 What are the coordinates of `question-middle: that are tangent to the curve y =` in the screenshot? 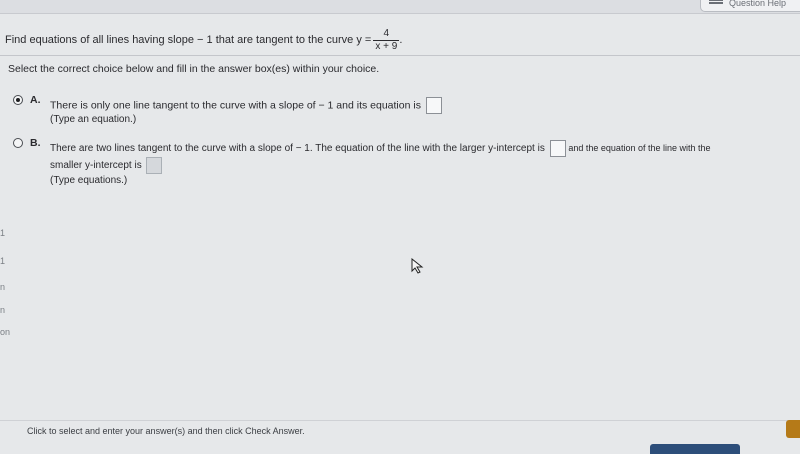 It's located at (293, 40).